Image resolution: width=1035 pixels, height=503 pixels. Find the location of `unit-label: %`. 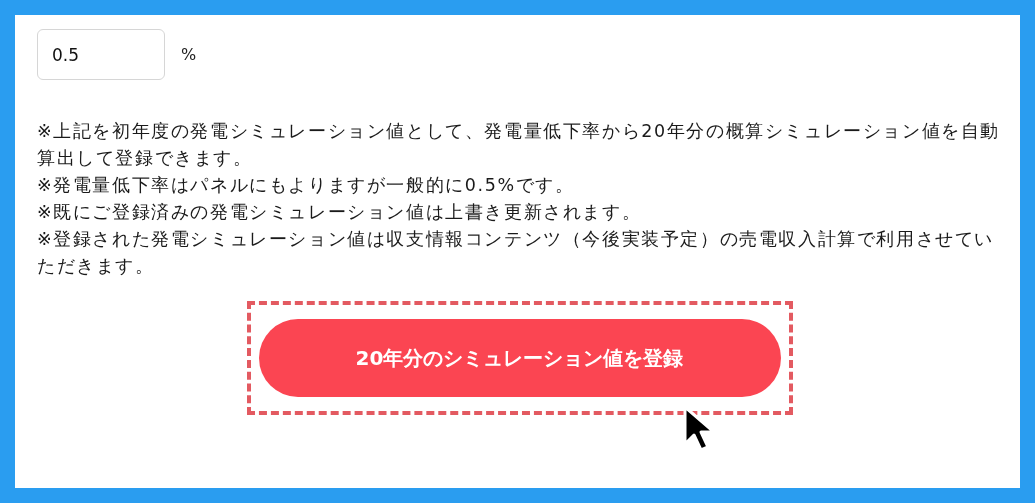

unit-label: % is located at coordinates (189, 54).